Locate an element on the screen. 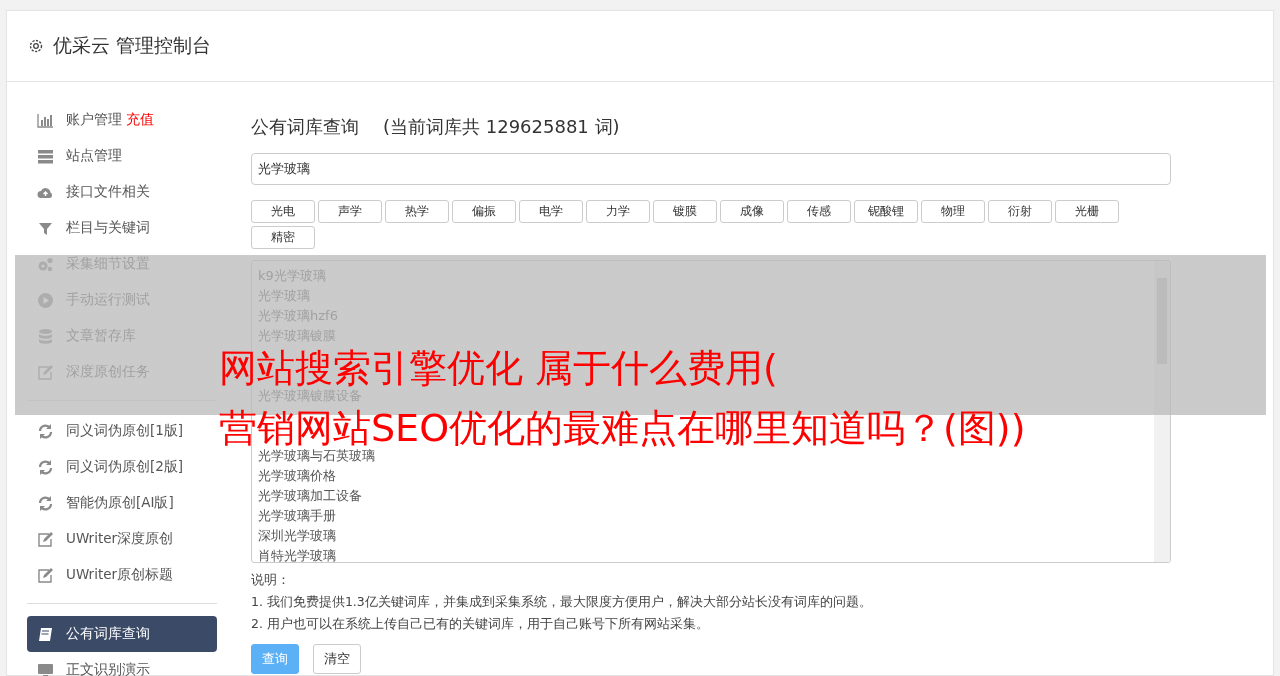 Image resolution: width=1280 pixels, height=676 pixels. result-item: 光学玻璃与石英玻璃 is located at coordinates (703, 456).